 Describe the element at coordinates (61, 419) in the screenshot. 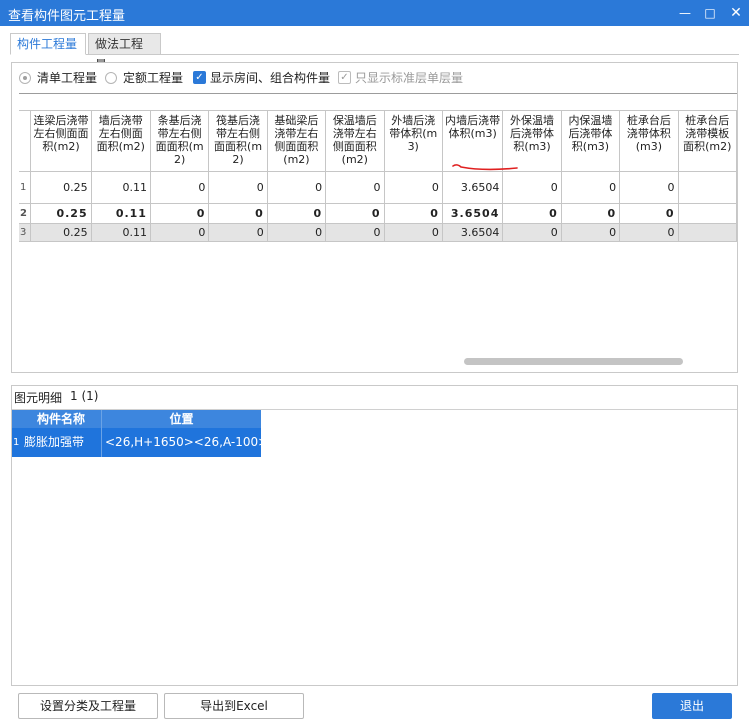

I see `detail-column-header-name: 构件名称` at that location.